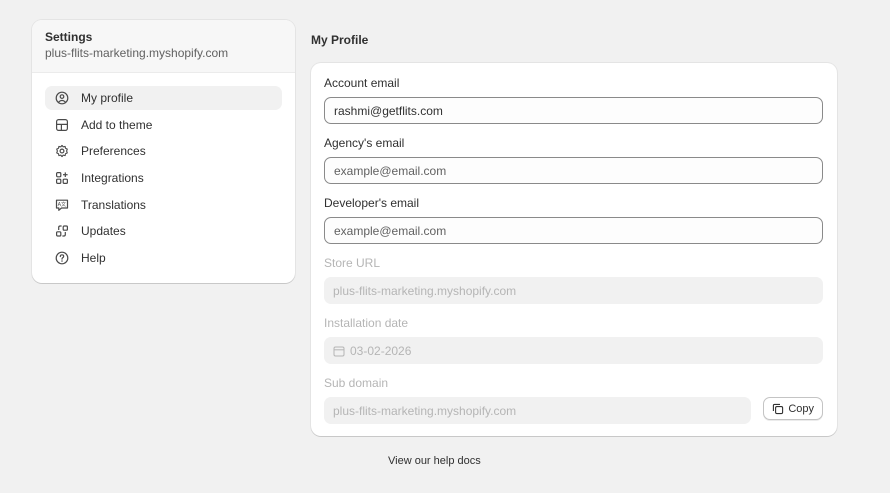 The width and height of the screenshot is (890, 493). I want to click on translate-icon: A文, so click(62, 205).